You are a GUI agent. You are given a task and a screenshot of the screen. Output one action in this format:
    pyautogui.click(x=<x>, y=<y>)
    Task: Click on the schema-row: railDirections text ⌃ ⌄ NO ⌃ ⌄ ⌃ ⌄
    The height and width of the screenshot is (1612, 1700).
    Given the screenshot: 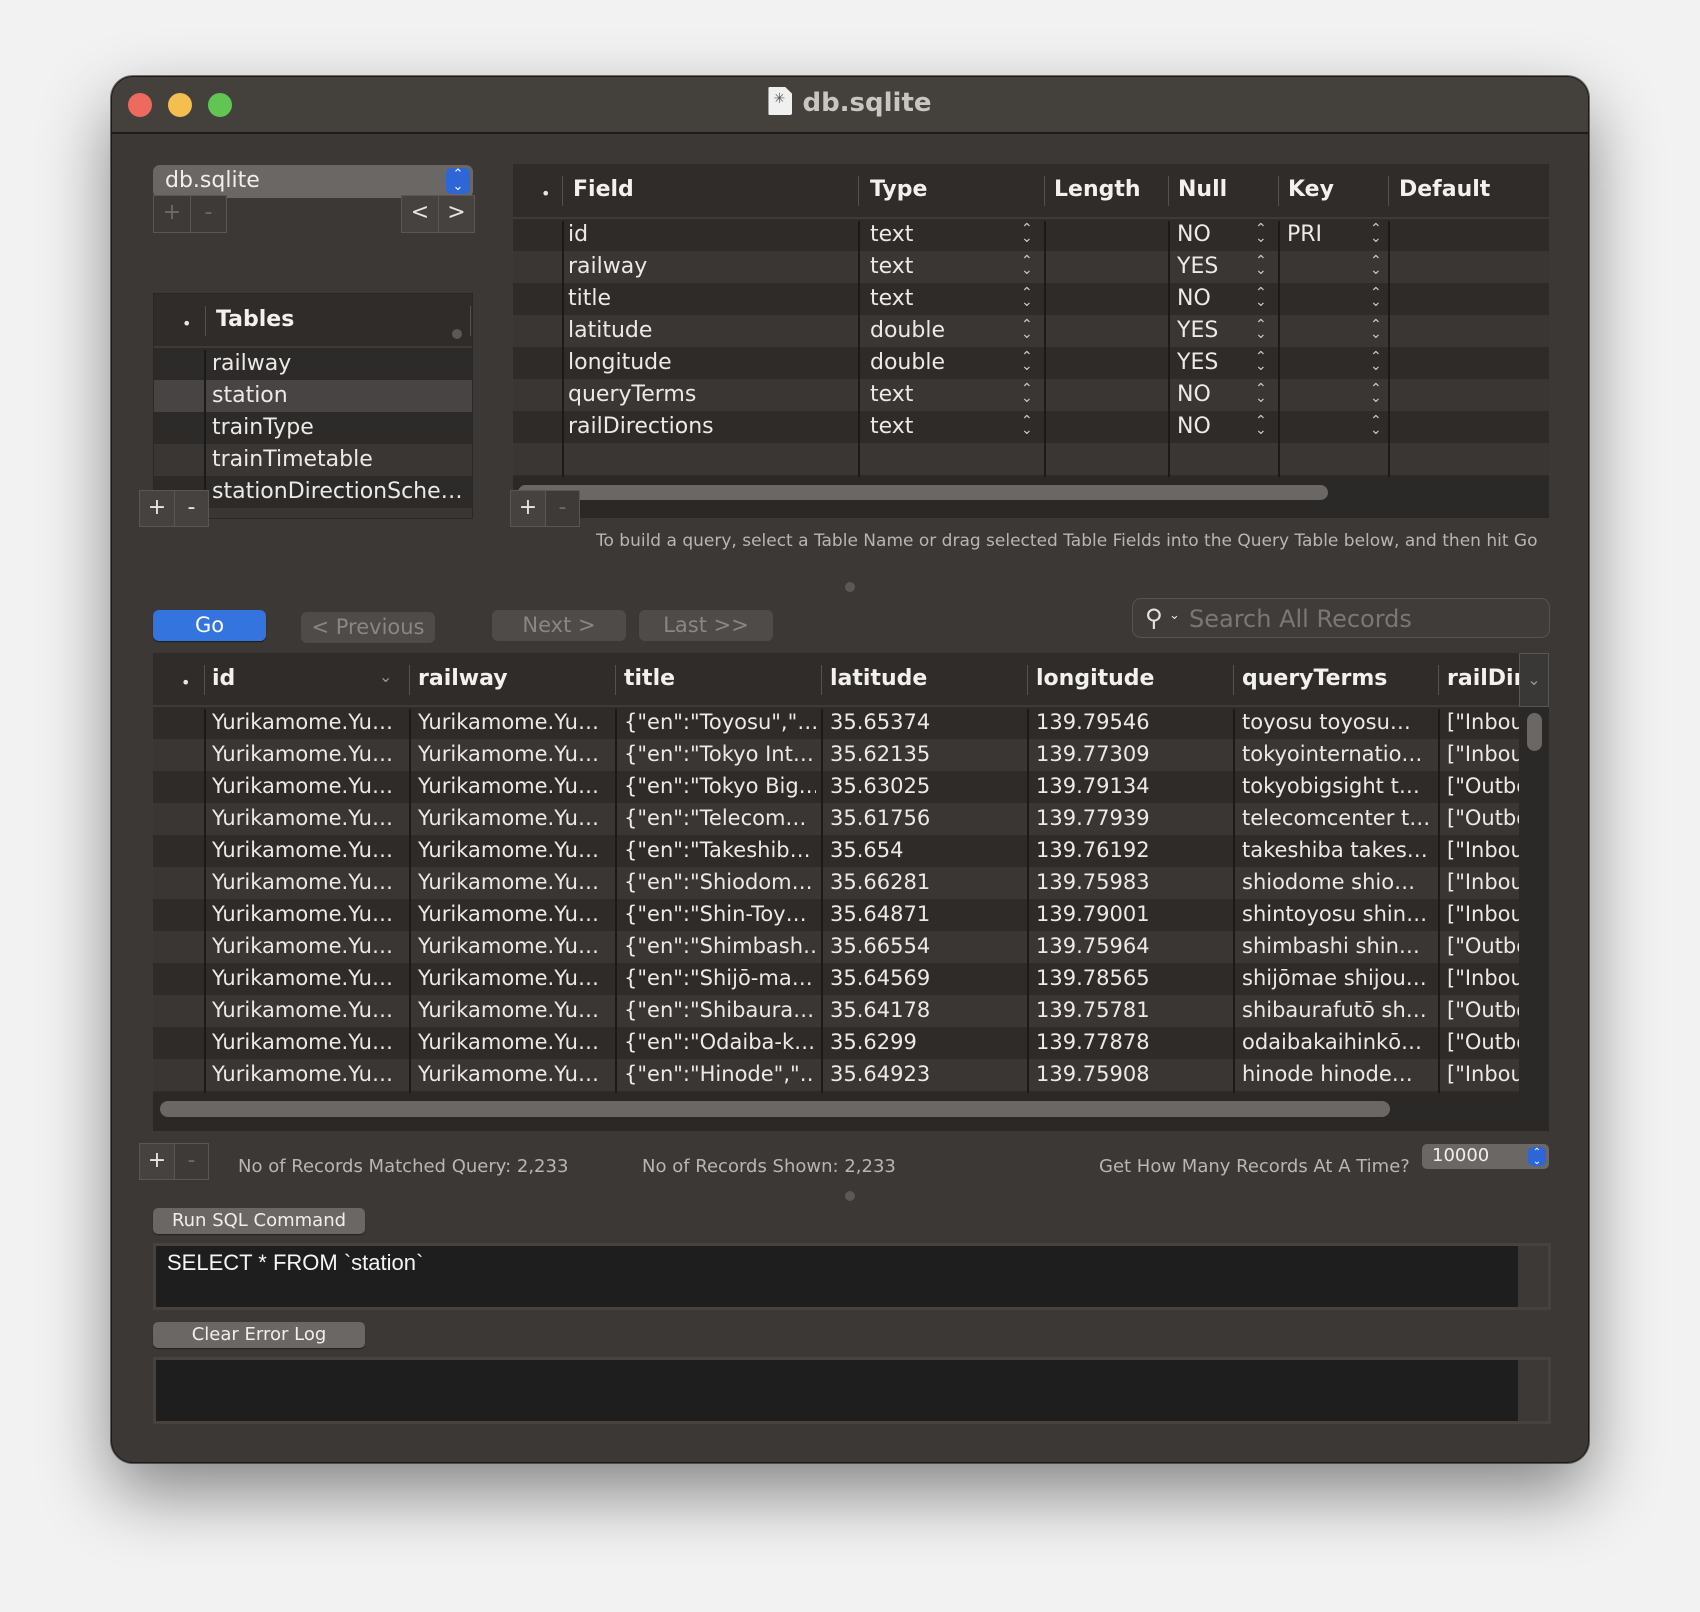 What is the action you would take?
    pyautogui.click(x=1031, y=427)
    